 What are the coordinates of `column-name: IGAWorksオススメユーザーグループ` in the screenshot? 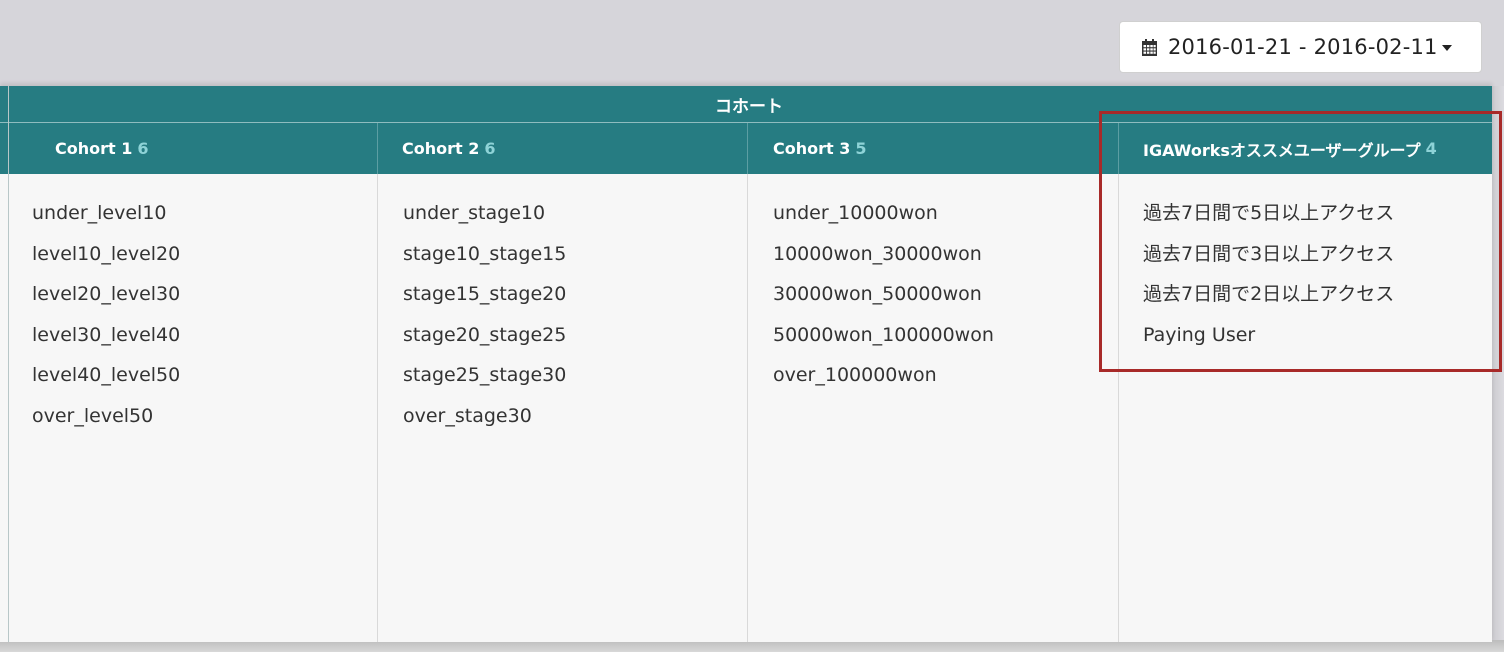 It's located at (1282, 150).